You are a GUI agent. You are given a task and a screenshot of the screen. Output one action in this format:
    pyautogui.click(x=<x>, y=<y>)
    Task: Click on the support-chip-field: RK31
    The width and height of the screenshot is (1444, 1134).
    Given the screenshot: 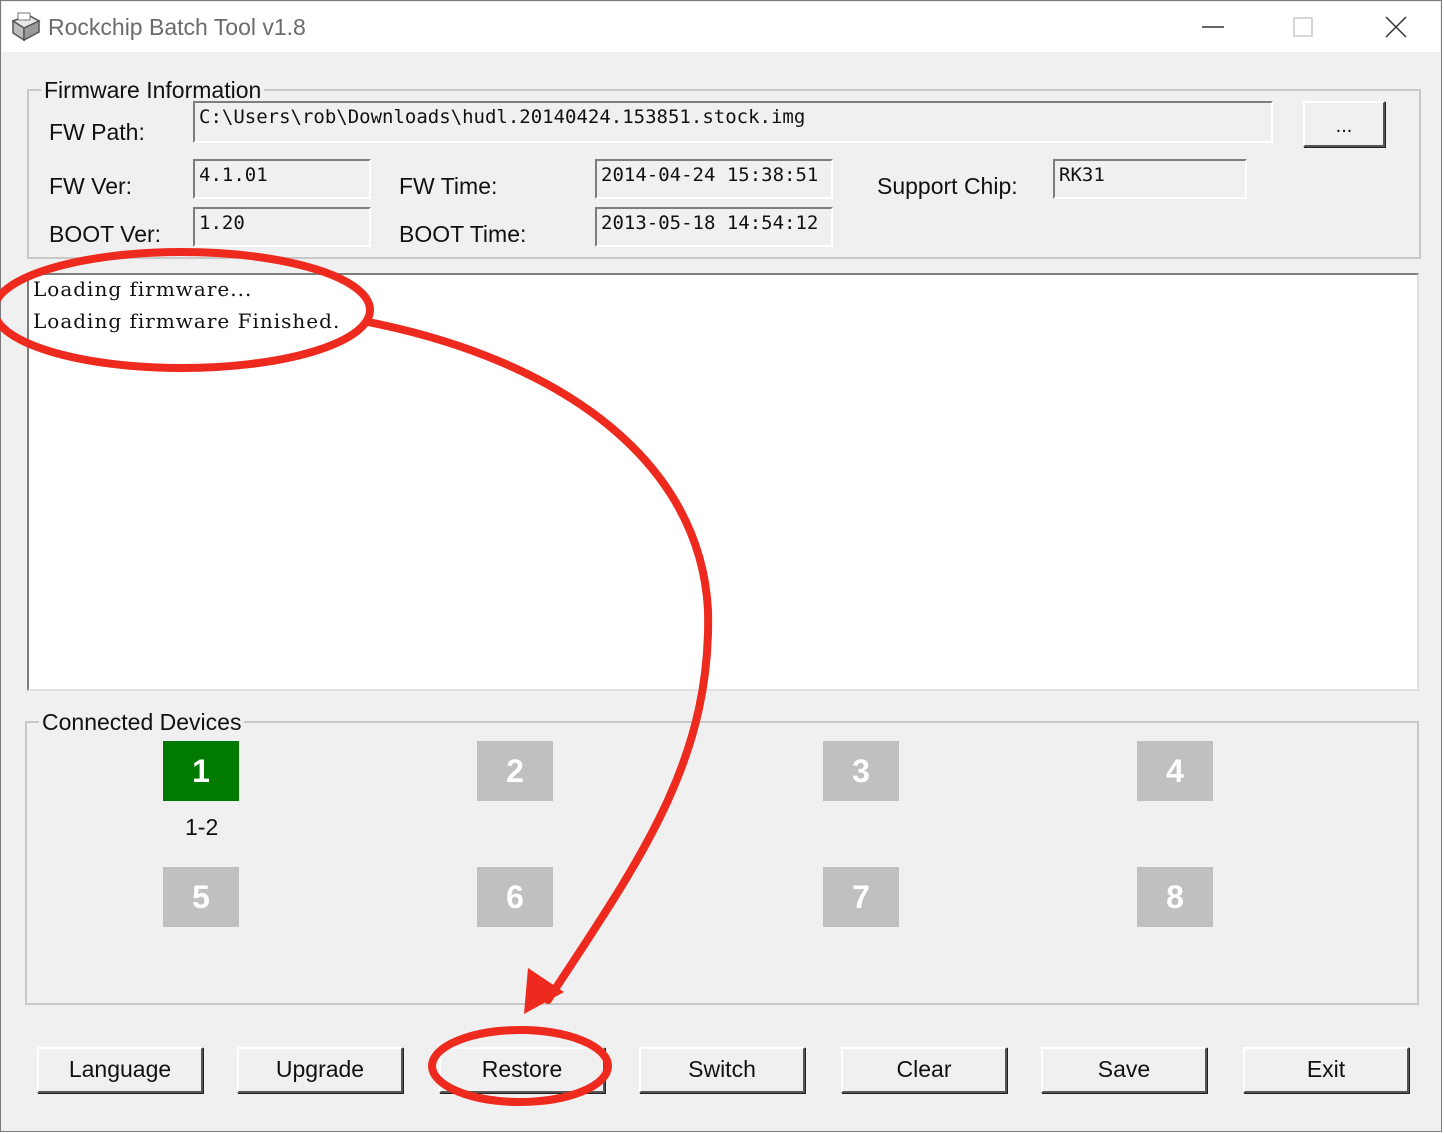 What is the action you would take?
    pyautogui.click(x=1150, y=179)
    